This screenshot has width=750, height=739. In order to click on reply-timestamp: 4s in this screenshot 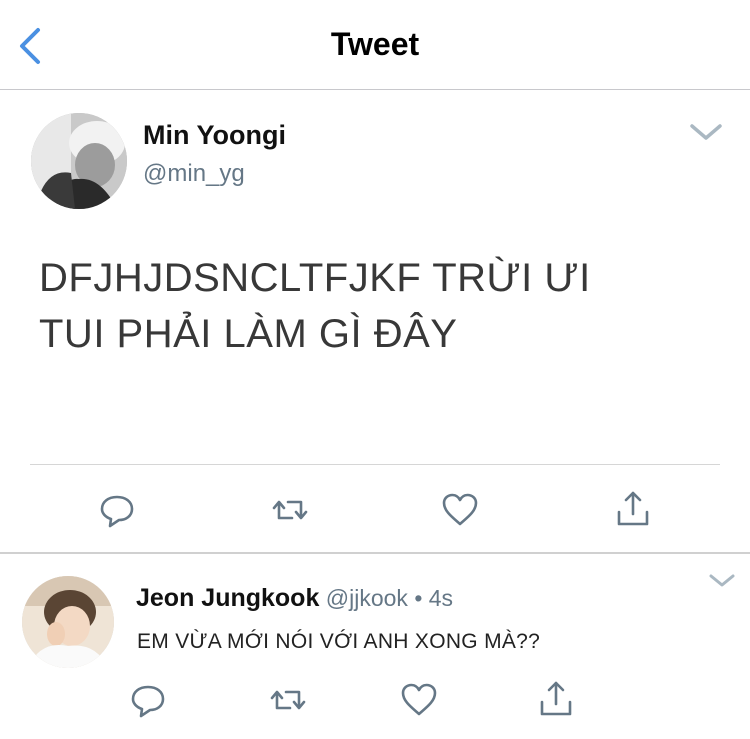, I will do `click(441, 598)`.